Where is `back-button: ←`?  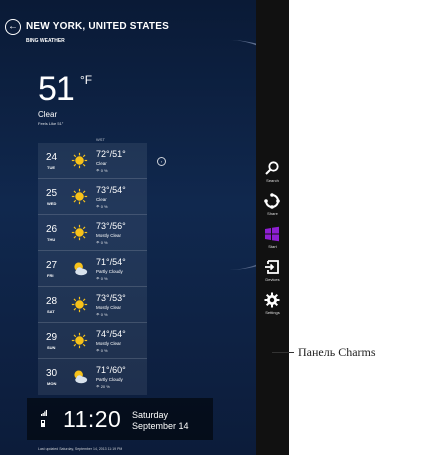
back-button: ← is located at coordinates (13, 27).